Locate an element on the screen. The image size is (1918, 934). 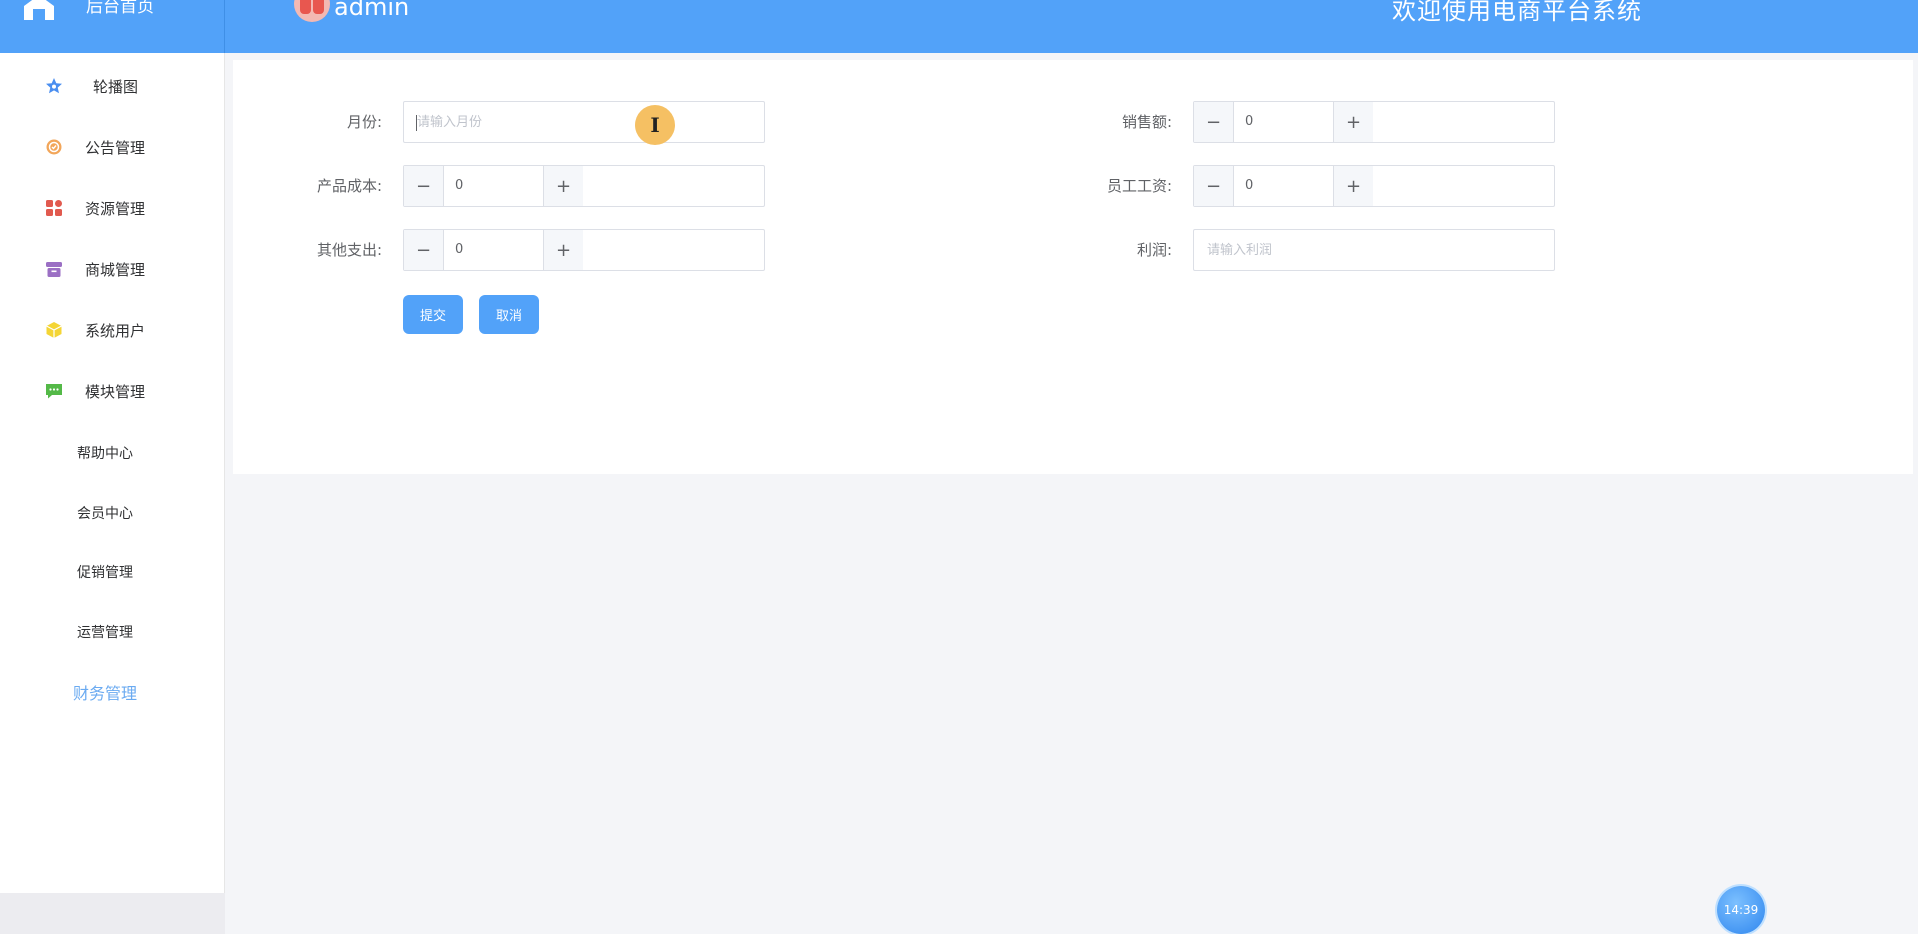
sidebar-item-carousel: 轮播图 is located at coordinates (112, 86).